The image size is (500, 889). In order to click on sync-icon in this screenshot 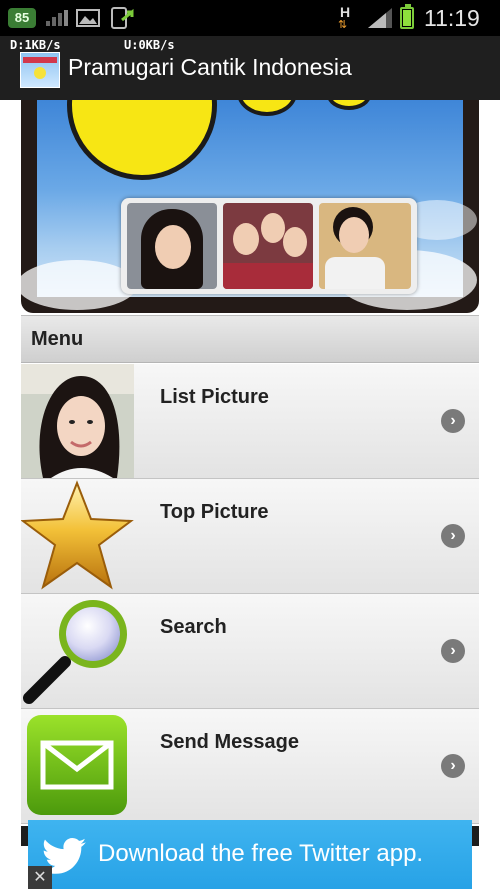, I will do `click(122, 18)`.